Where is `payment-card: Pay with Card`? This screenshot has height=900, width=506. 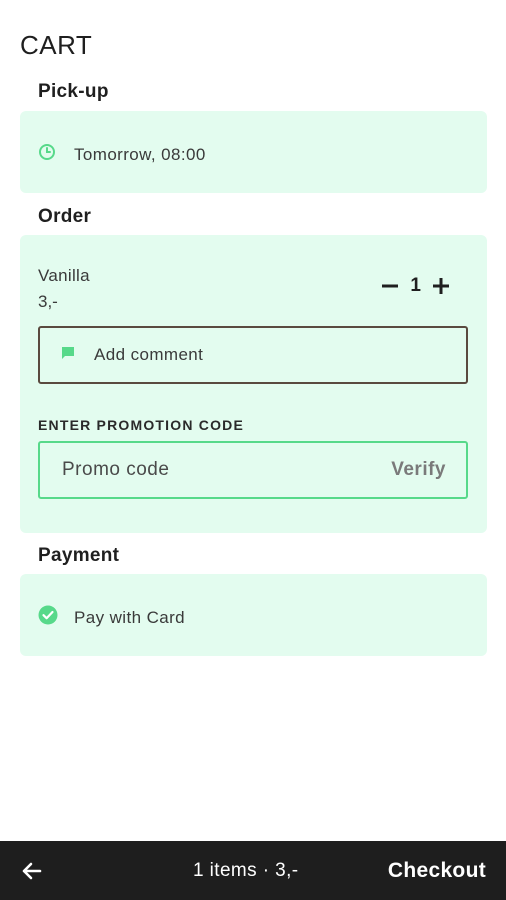
payment-card: Pay with Card is located at coordinates (253, 615).